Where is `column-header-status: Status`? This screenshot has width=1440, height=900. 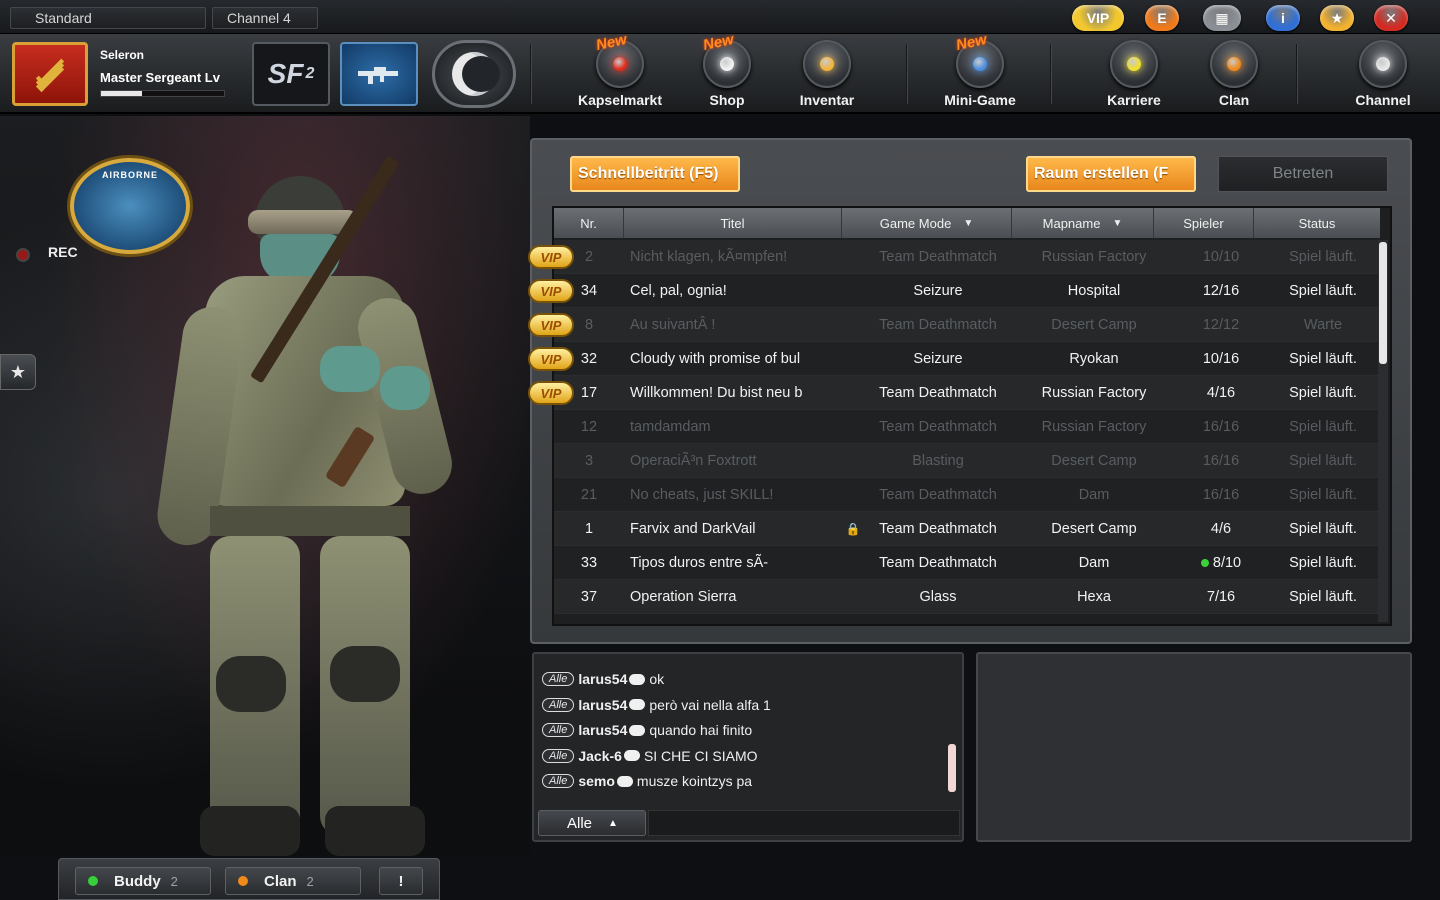 column-header-status: Status is located at coordinates (1317, 223).